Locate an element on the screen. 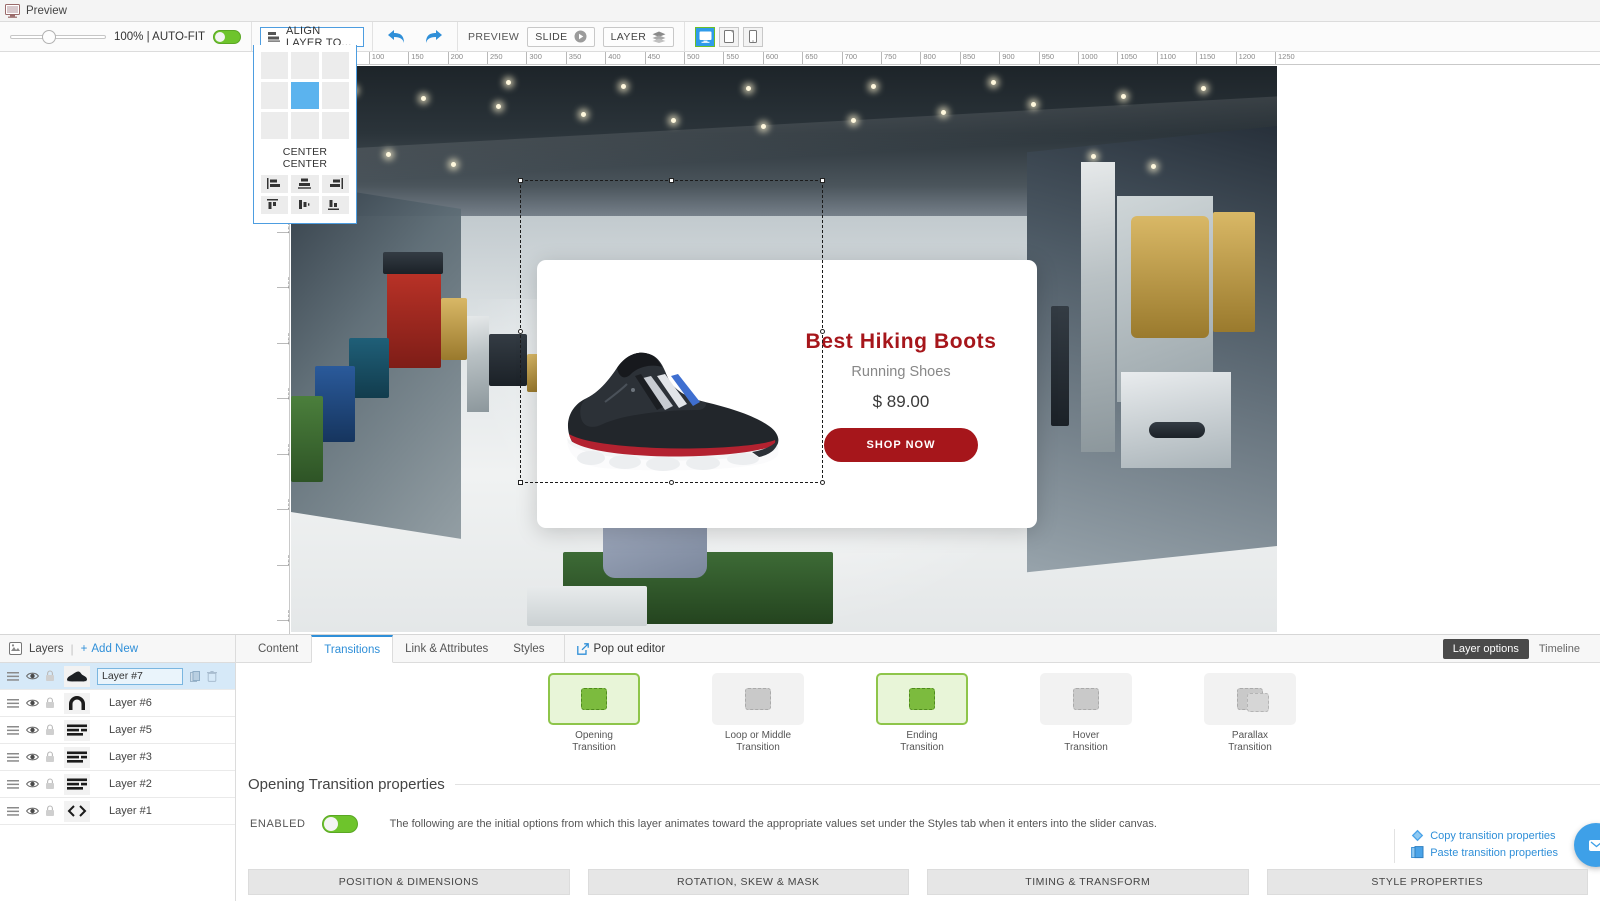 The image size is (1600, 901). layer-name-input: Layer #7 is located at coordinates (140, 676).